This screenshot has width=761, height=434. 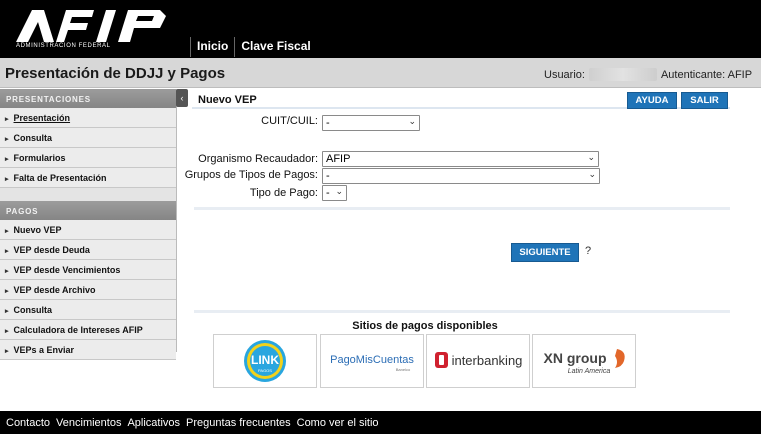 I want to click on cuit-select: - ⌄, so click(x=371, y=123).